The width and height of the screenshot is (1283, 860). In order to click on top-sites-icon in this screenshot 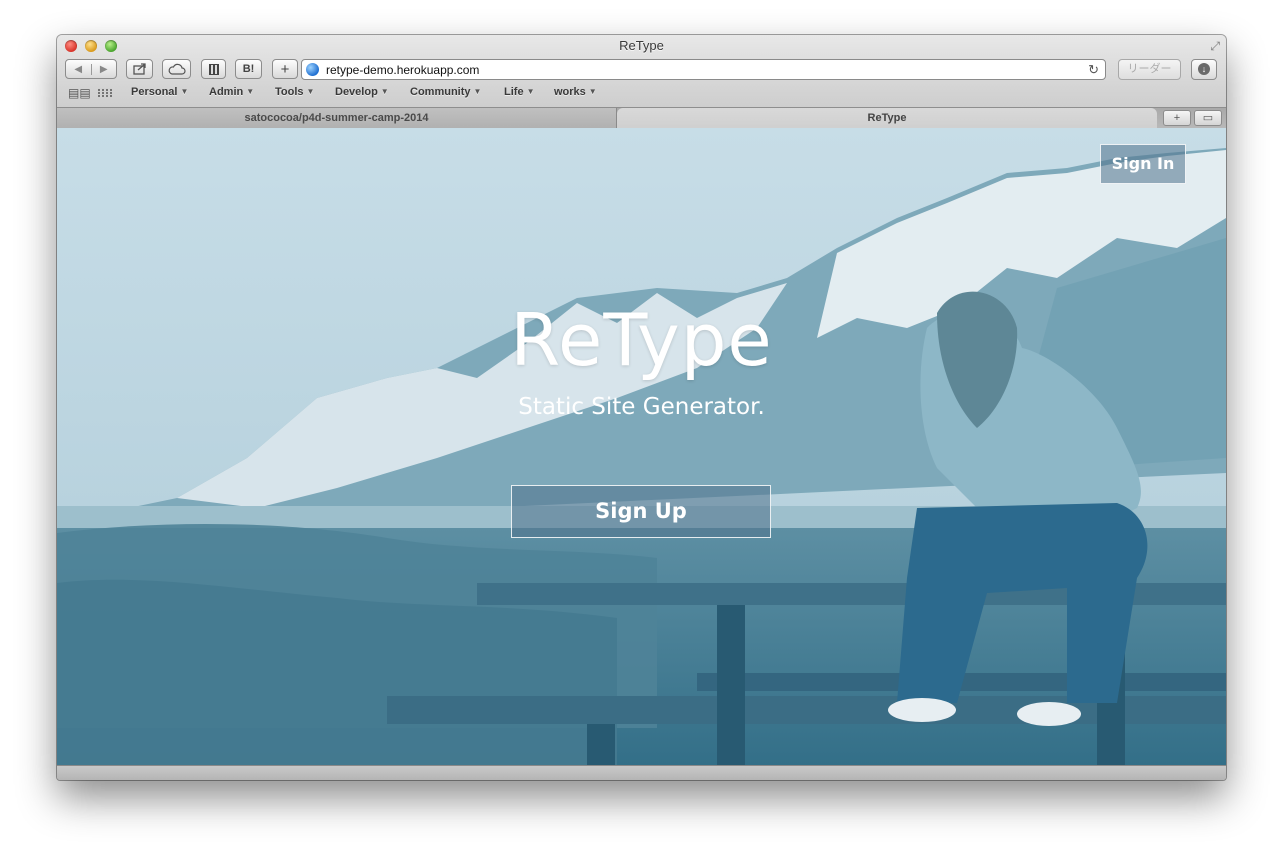, I will do `click(105, 93)`.